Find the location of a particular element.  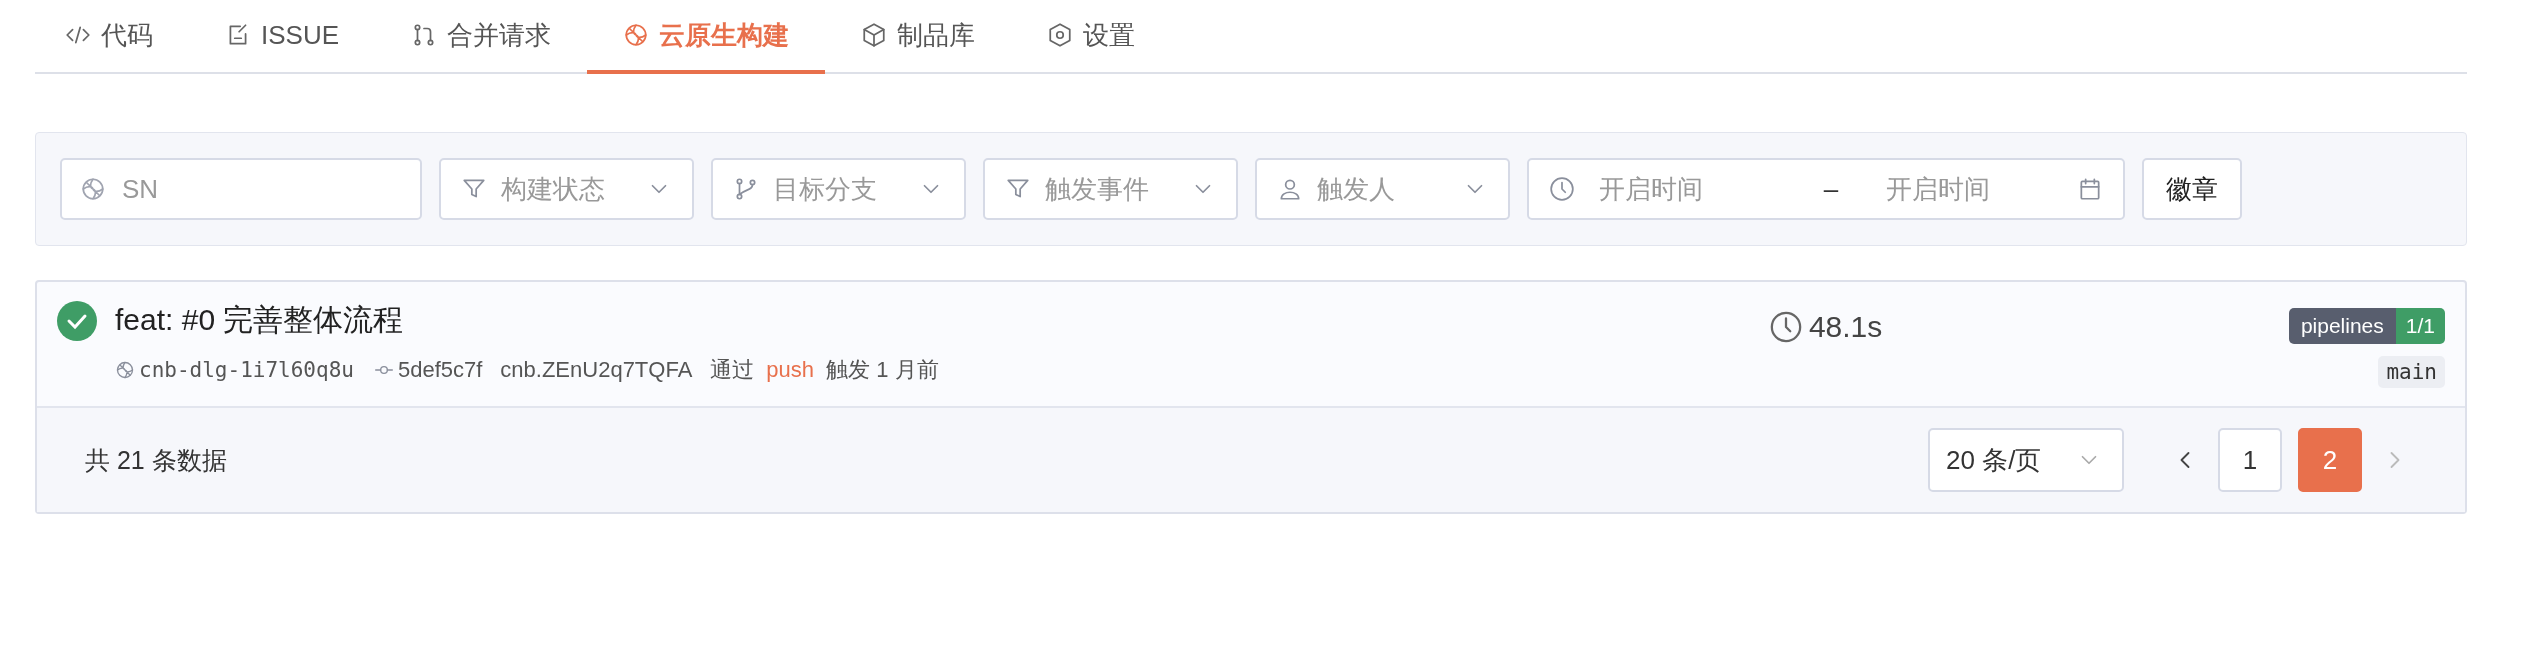

page-size-select: 20 条/页 is located at coordinates (2026, 460).